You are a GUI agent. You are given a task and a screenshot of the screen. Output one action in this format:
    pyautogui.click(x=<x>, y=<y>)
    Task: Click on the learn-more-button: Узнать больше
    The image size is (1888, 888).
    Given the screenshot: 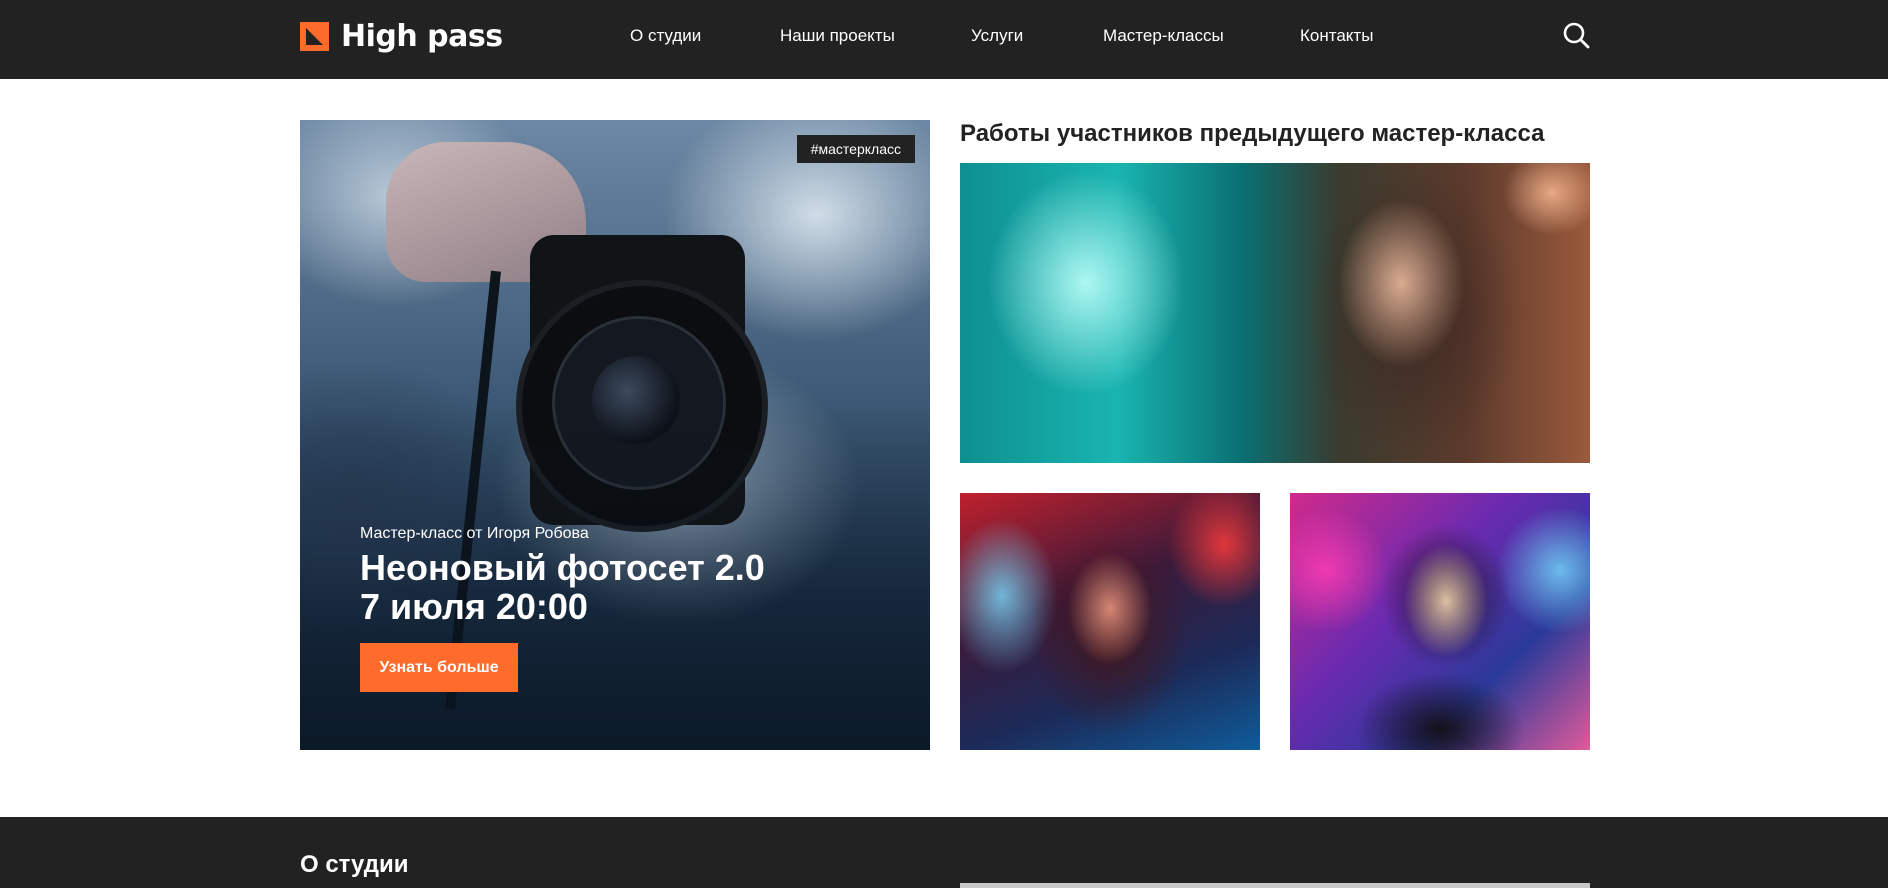 What is the action you would take?
    pyautogui.click(x=439, y=667)
    